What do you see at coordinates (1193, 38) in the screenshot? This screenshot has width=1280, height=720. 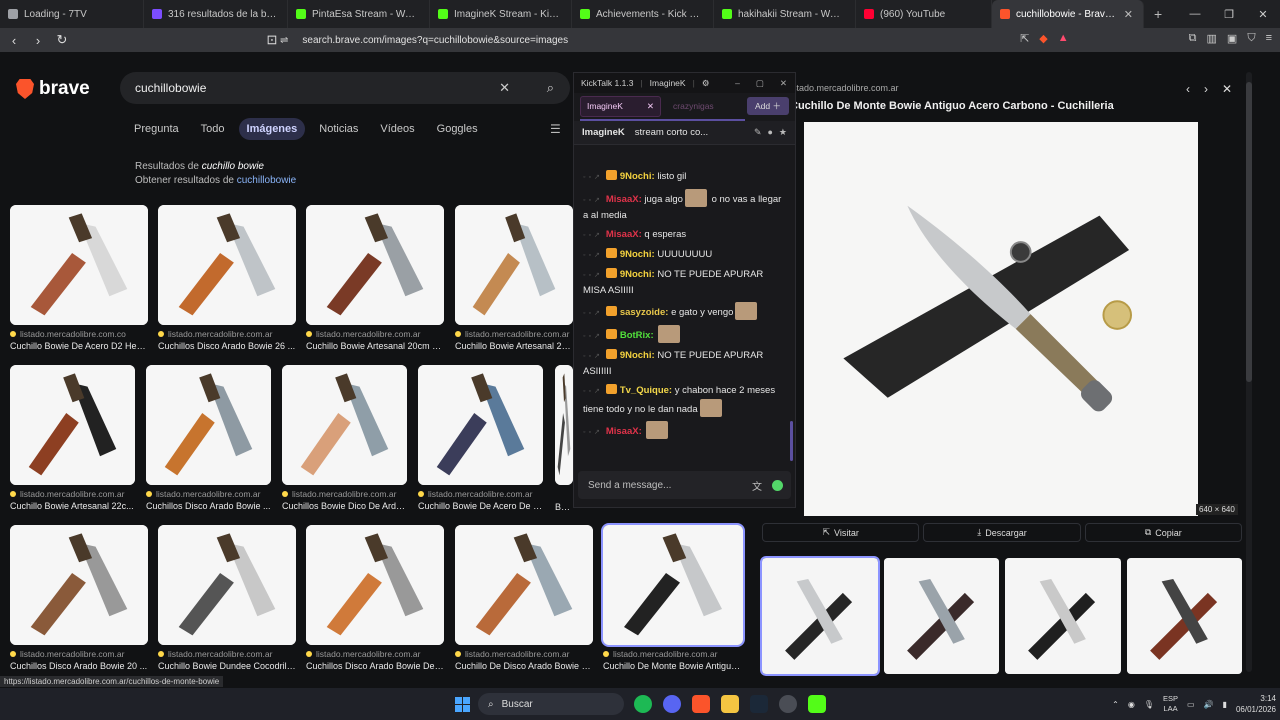 I see `extensions-icon: ⧉` at bounding box center [1193, 38].